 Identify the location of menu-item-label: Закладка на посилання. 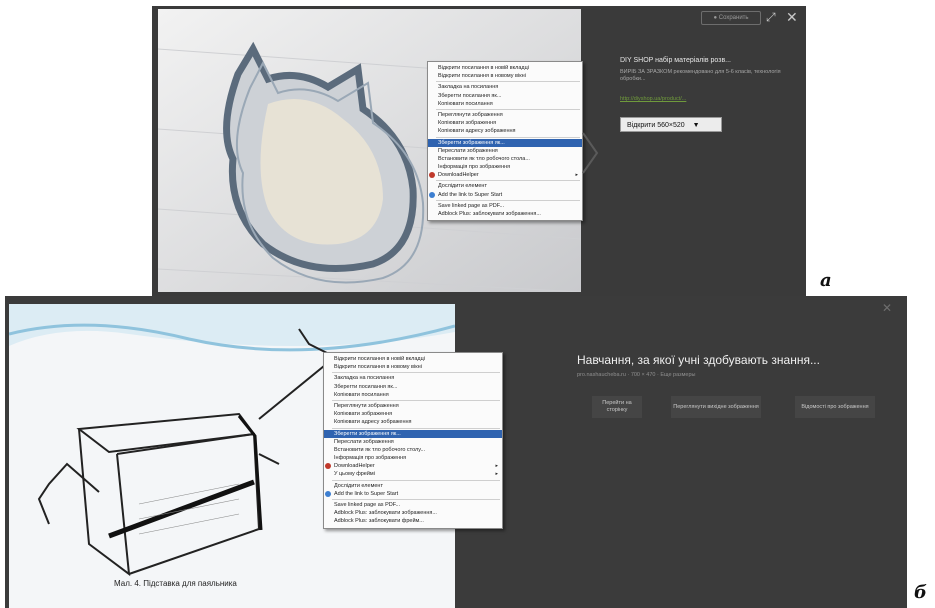
(364, 378).